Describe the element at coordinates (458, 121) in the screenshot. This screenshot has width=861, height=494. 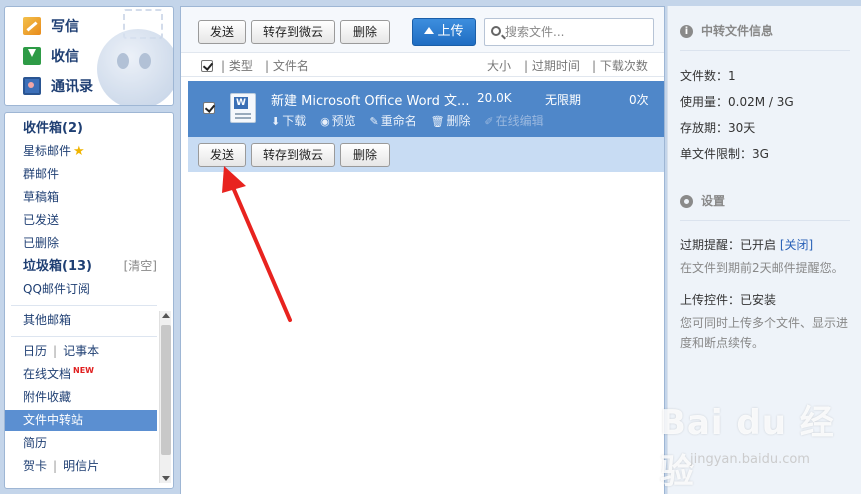
I see `delete-label: 删除` at that location.